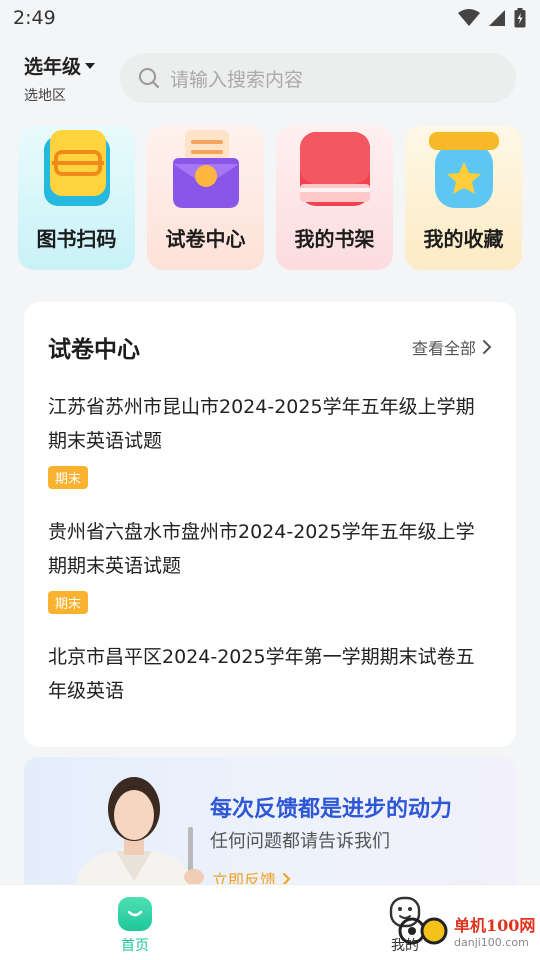 This screenshot has height=960, width=540. I want to click on signal-icon, so click(497, 18).